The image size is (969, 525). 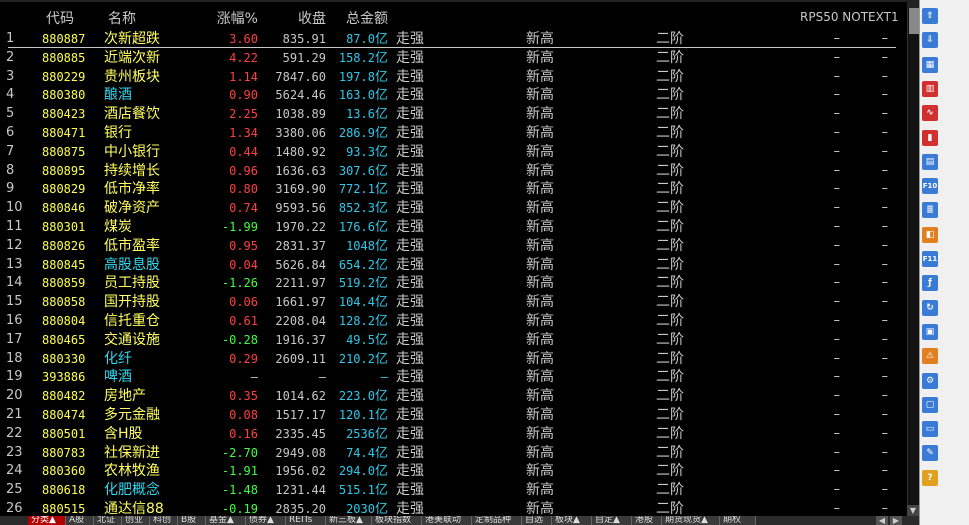 I want to click on table-row: 9 880829 低市净率 0.80 3169.90 772.1亿 走强 新高 二阶 – –, so click(x=454, y=189).